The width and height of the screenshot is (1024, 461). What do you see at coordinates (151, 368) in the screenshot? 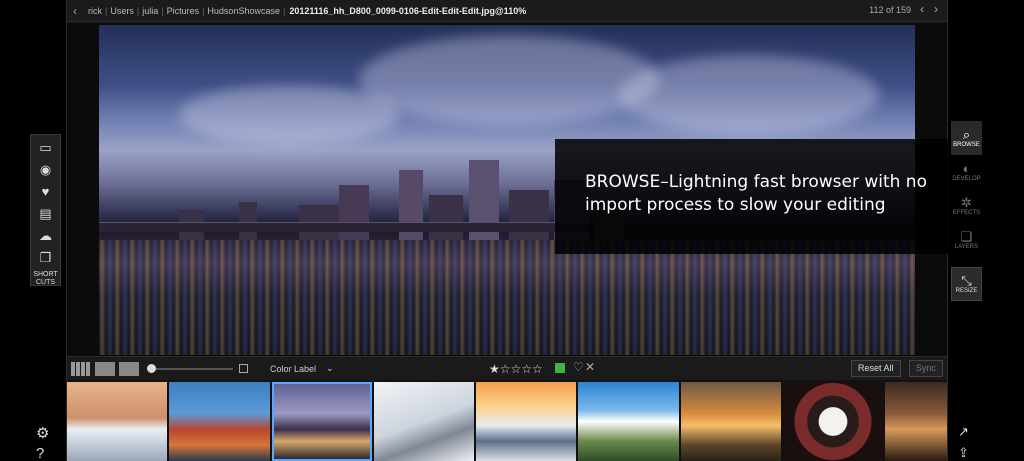
I see `slider-knob` at bounding box center [151, 368].